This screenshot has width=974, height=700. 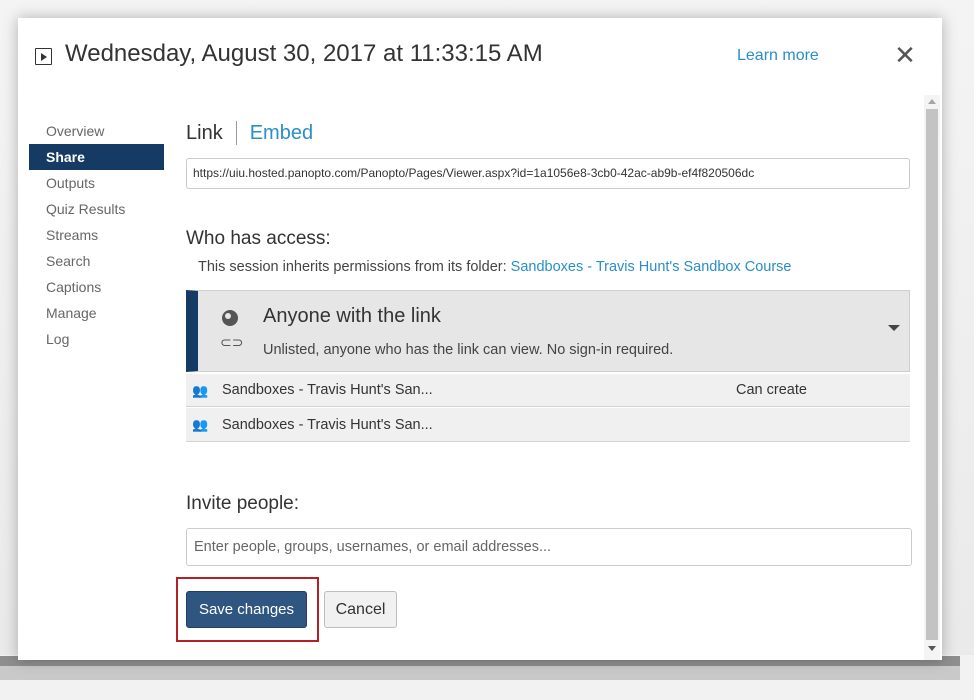 What do you see at coordinates (230, 318) in the screenshot?
I see `globe-icon` at bounding box center [230, 318].